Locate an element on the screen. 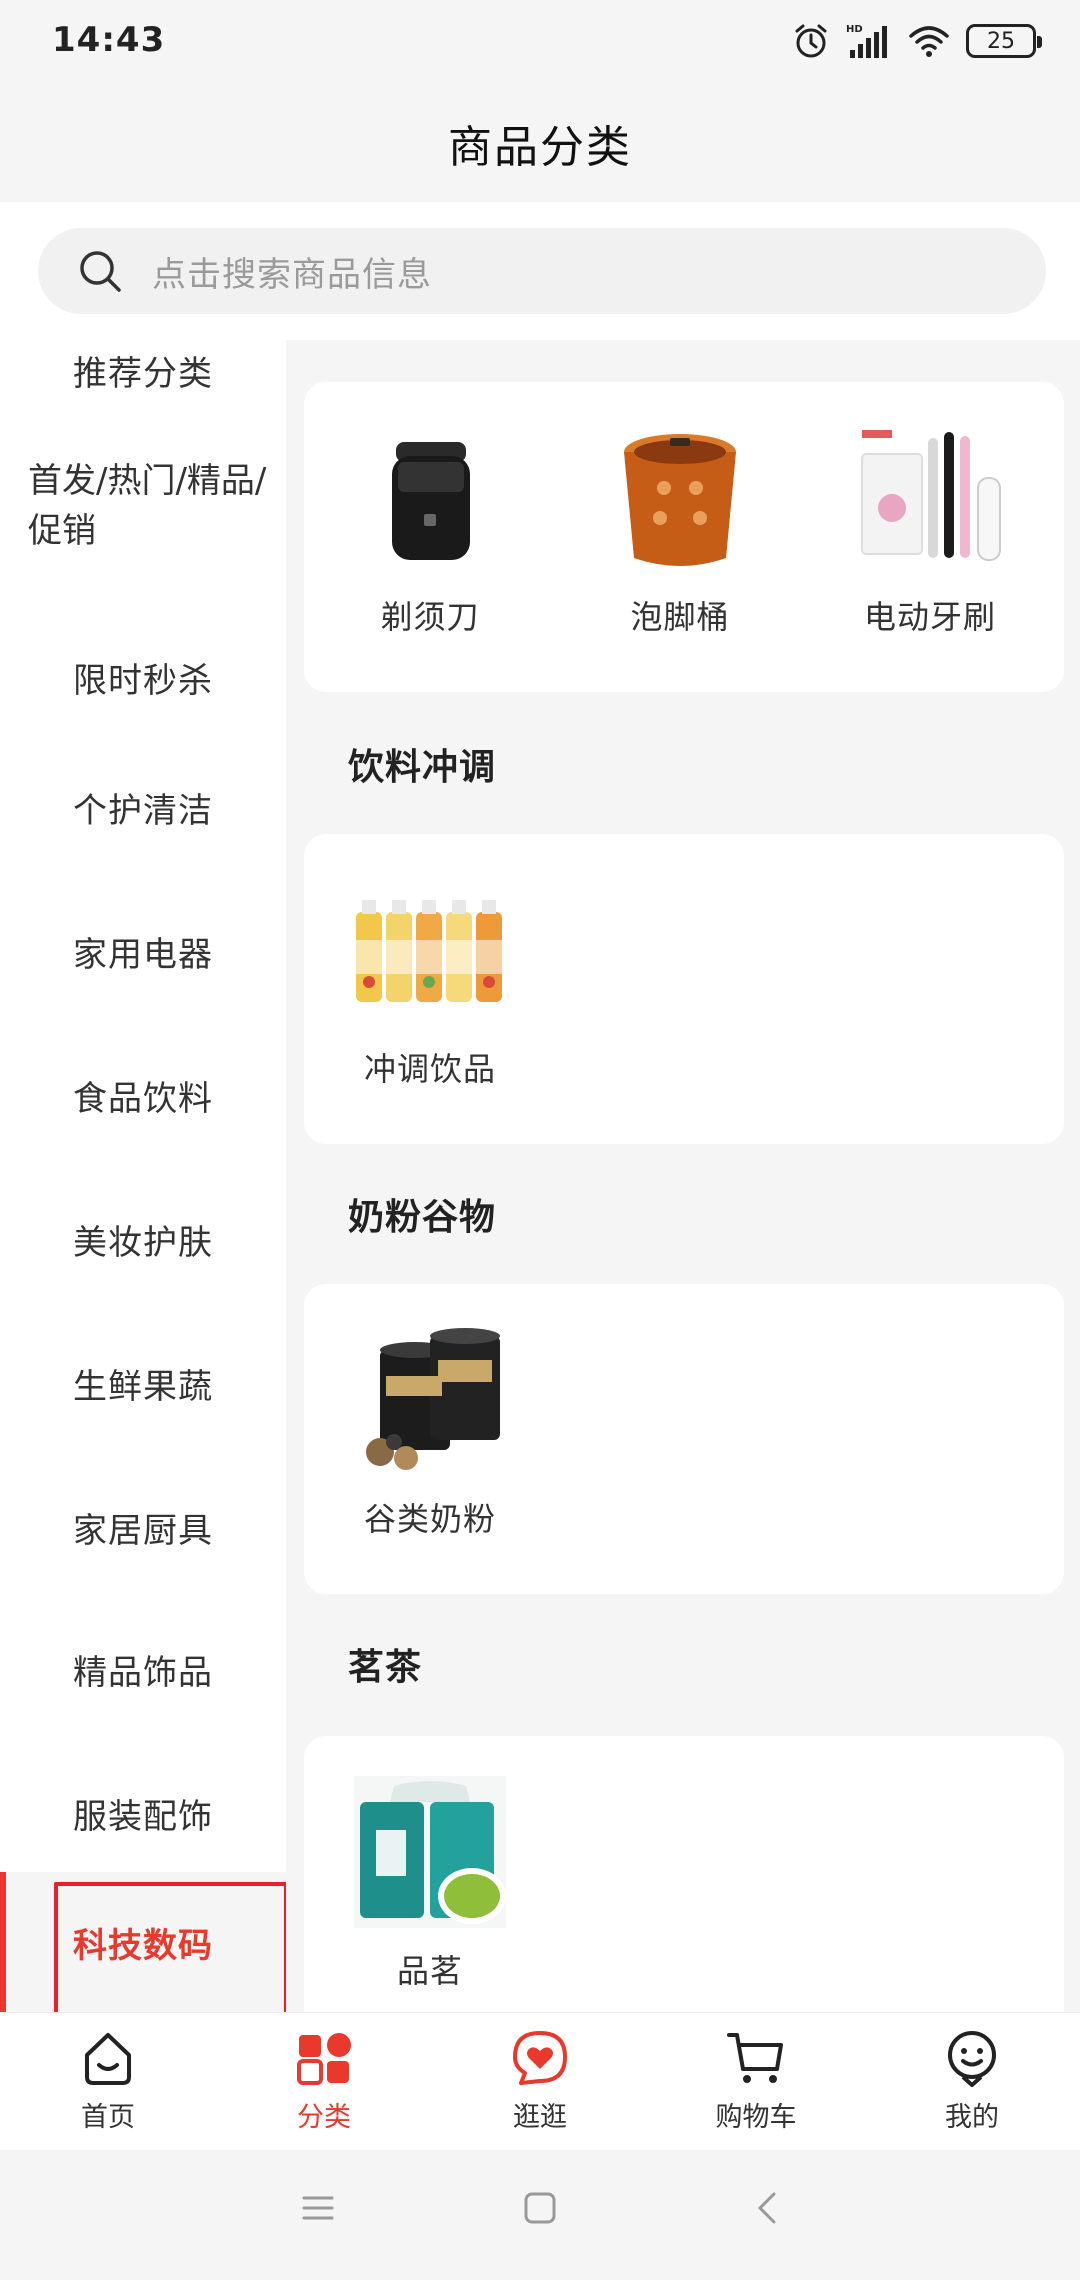 This screenshot has width=1080, height=2280. nav-cart: 购物车 is located at coordinates (756, 2080).